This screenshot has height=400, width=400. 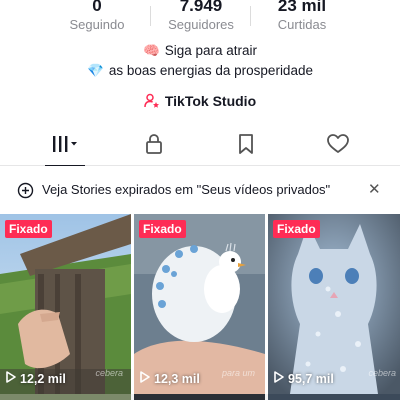 What do you see at coordinates (302, 7) in the screenshot?
I see `likes-count: 23 mil` at bounding box center [302, 7].